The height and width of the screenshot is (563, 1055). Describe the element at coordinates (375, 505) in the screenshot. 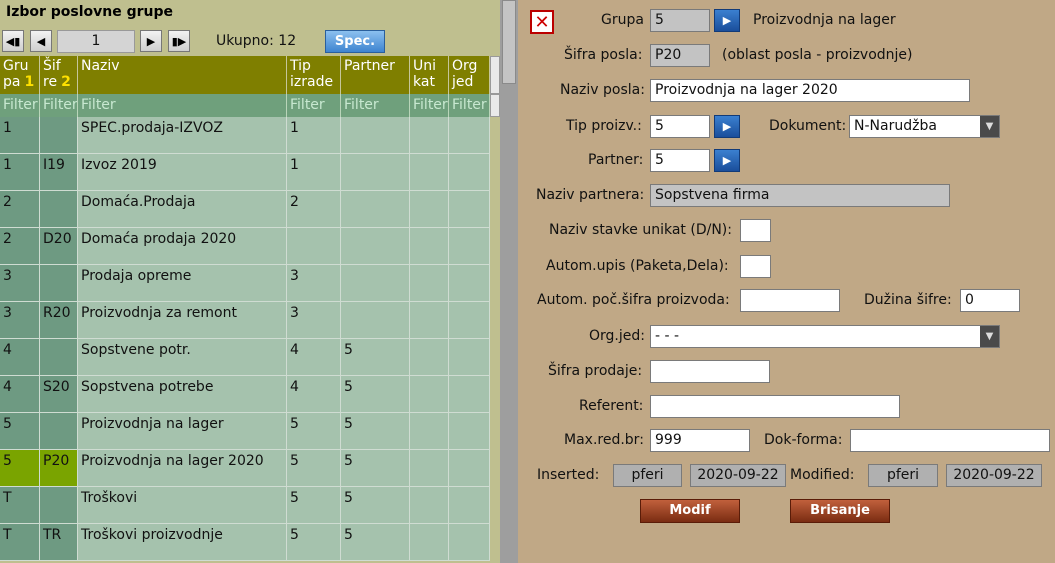

I see `cell-partner: 5` at that location.